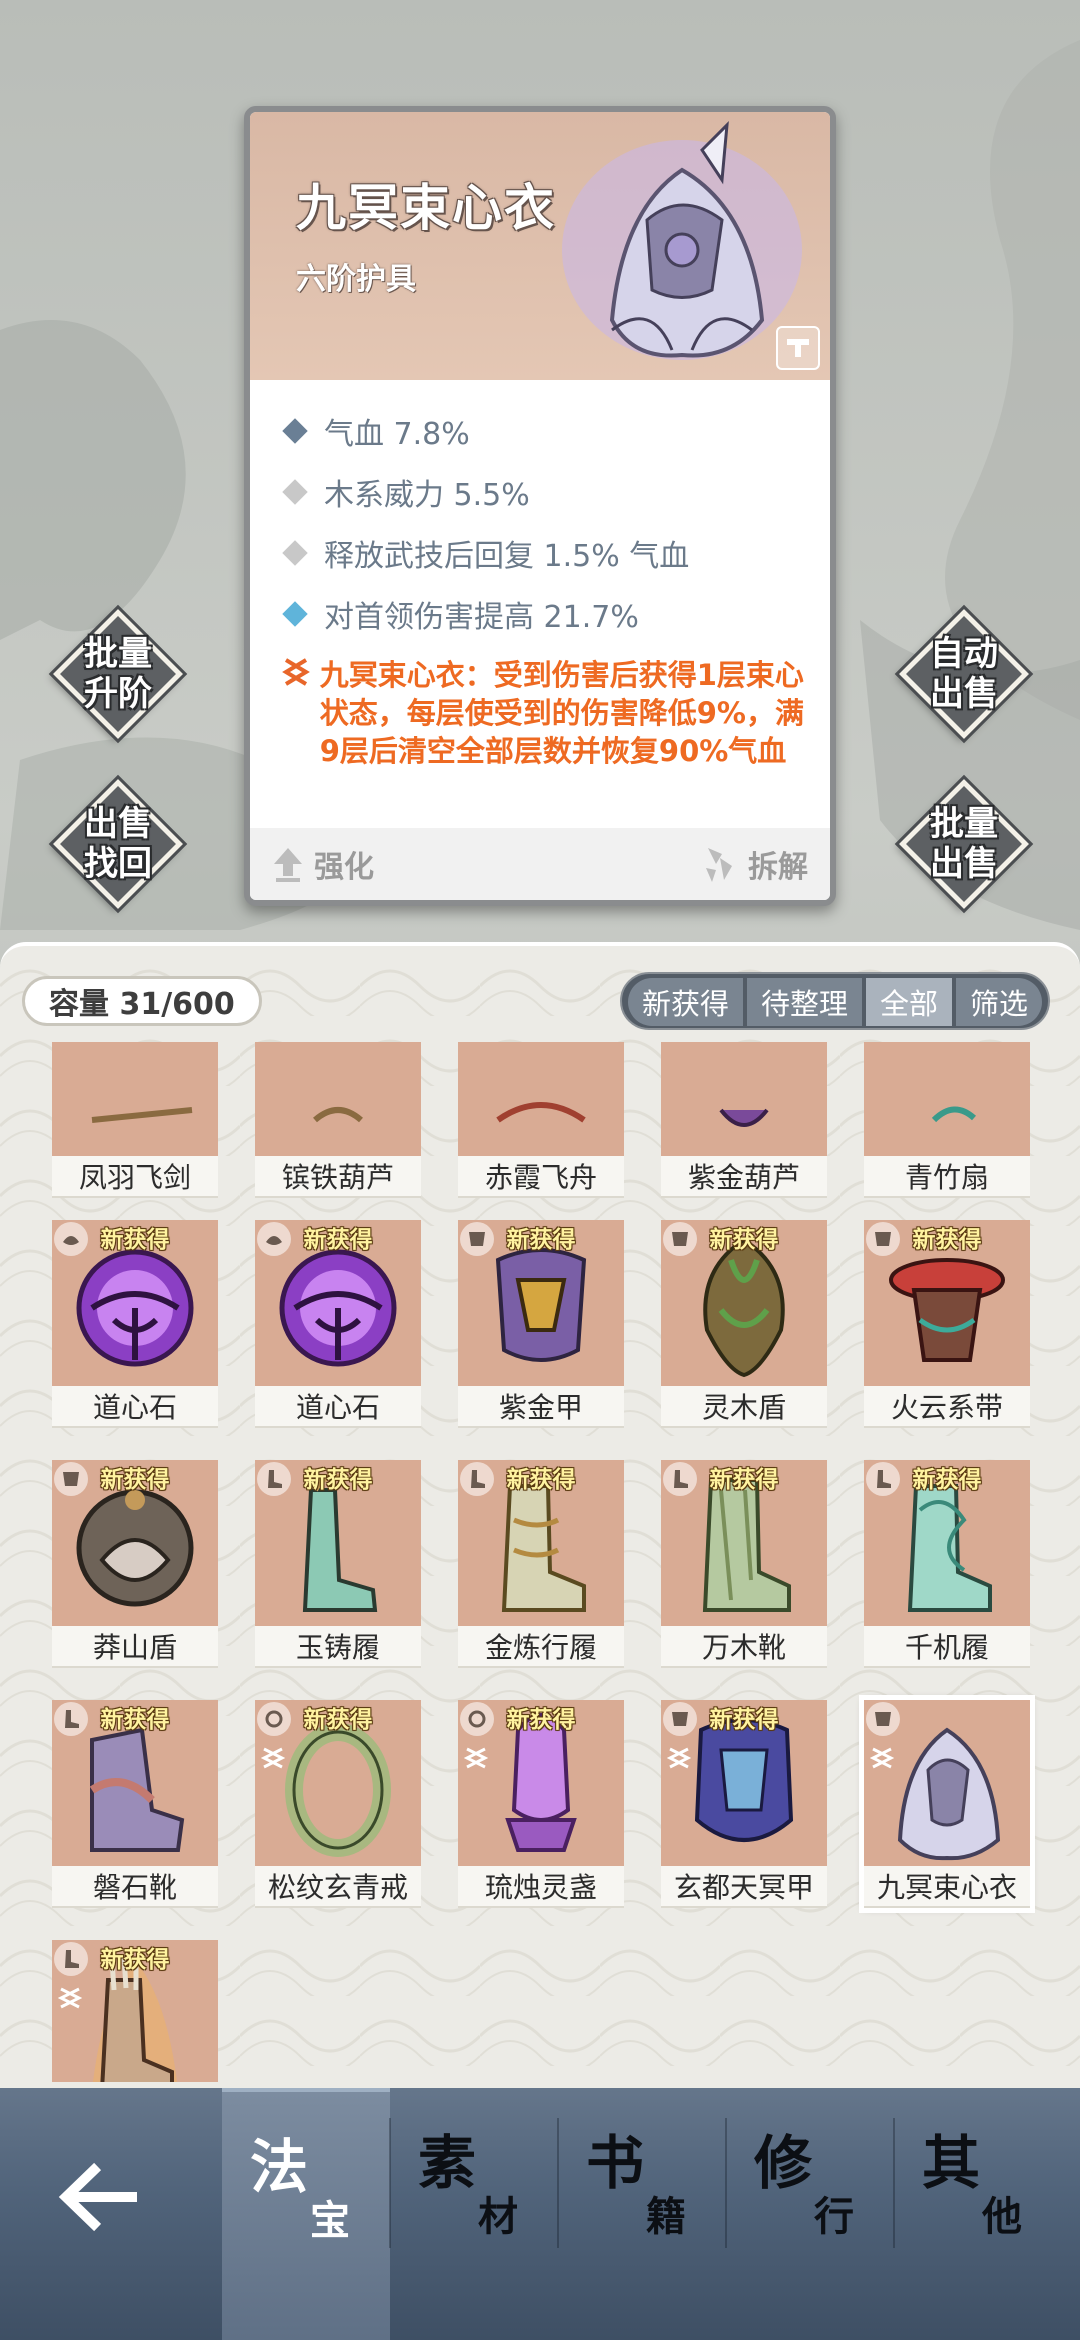 The height and width of the screenshot is (2340, 1080). Describe the element at coordinates (544, 491) in the screenshot. I see `stat-row: 木系威力 5.5%` at that location.